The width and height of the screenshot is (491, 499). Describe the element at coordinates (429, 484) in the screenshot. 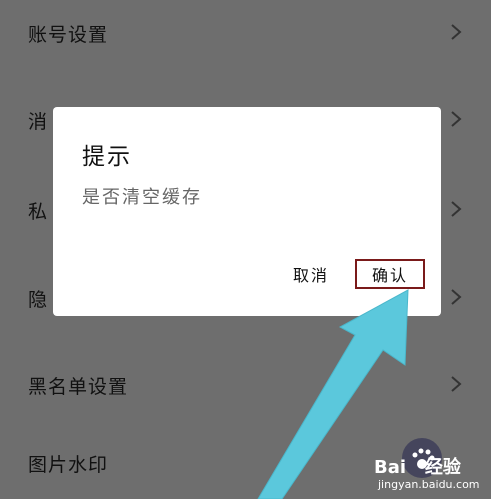

I see `watermark-url: jingyan.baidu.com` at that location.